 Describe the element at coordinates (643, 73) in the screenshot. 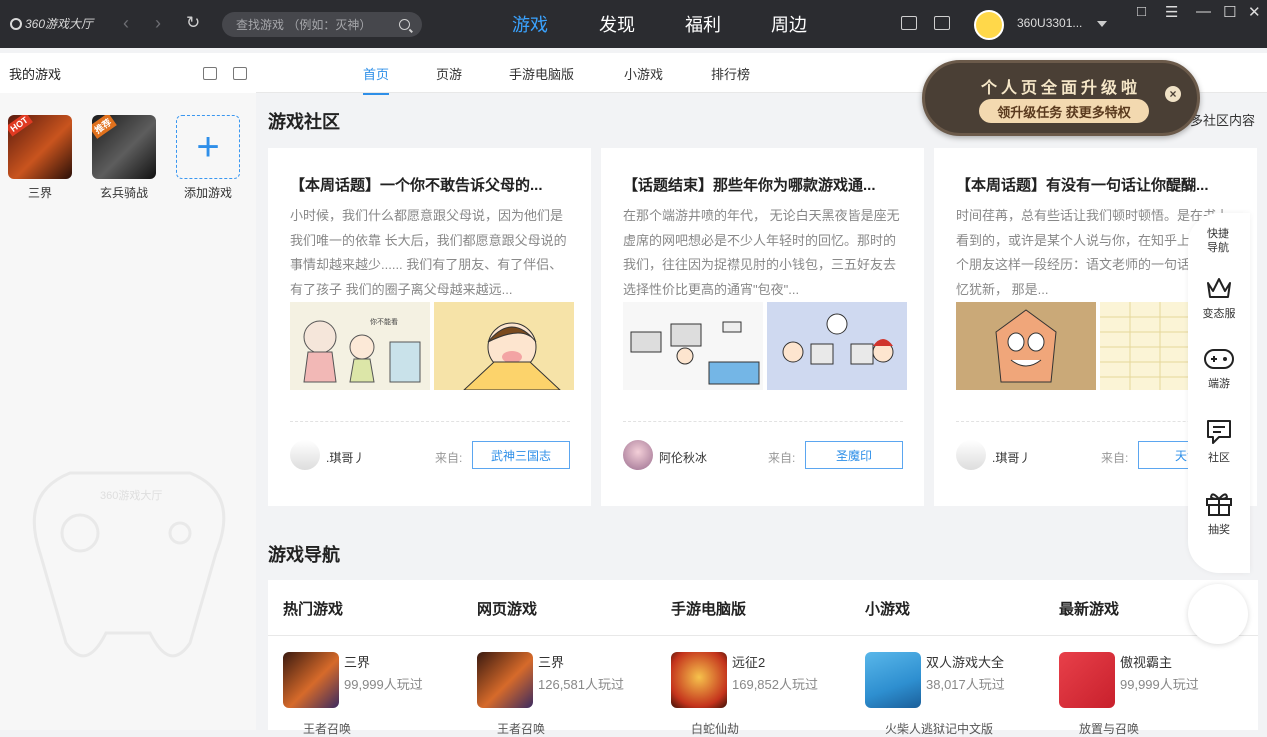

I see `subtab-minigames: 小游戏` at that location.